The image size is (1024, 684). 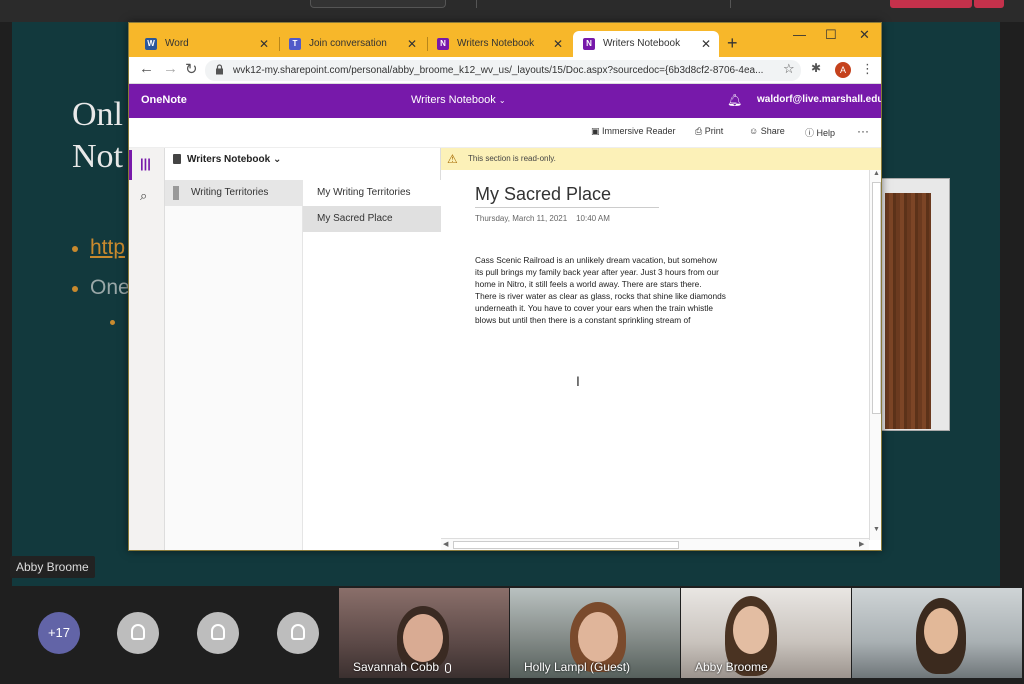 What do you see at coordinates (147, 349) in the screenshot?
I see `navigation-rail: ||| ⌕` at bounding box center [147, 349].